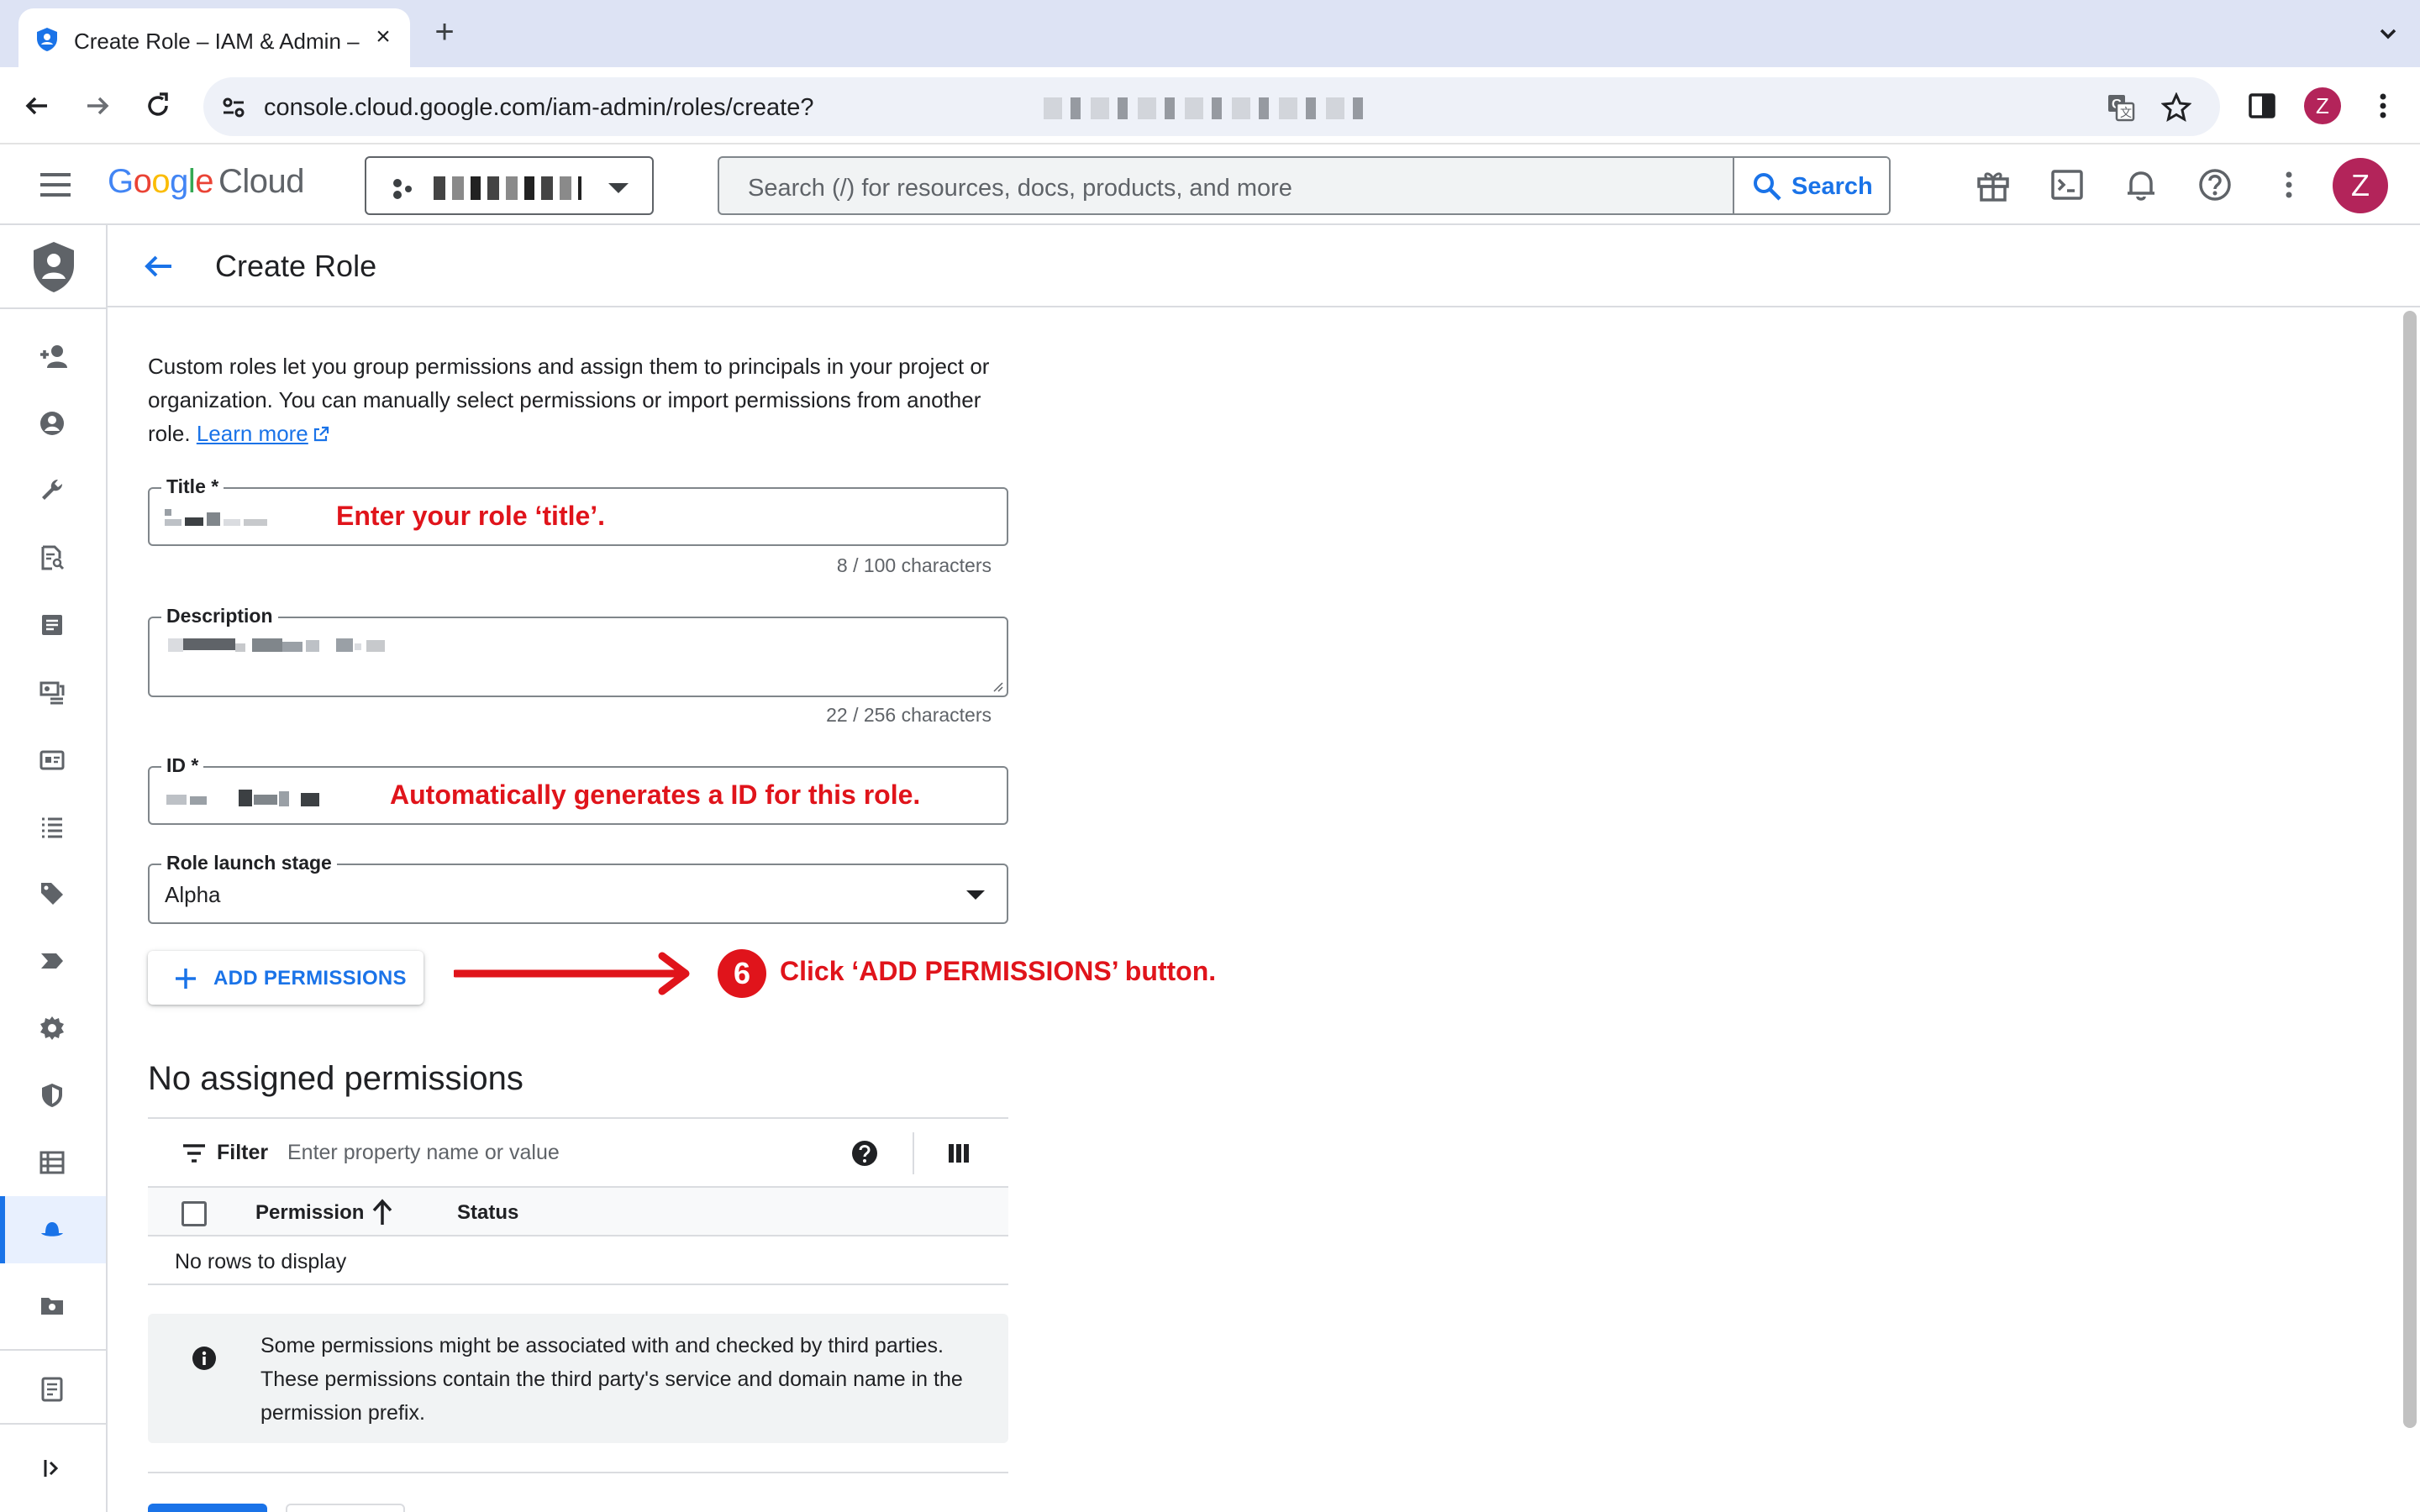 Image resolution: width=2420 pixels, height=1512 pixels. I want to click on sidepanel-icon, so click(2262, 106).